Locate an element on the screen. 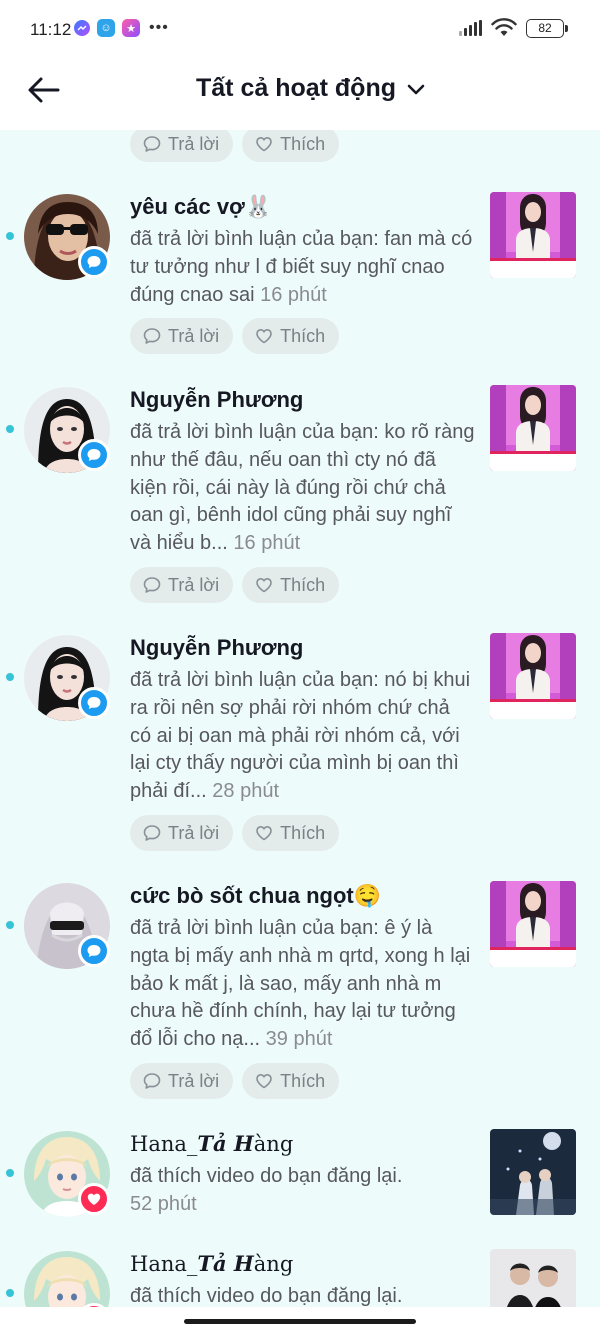  app-notification-icon: ☺ is located at coordinates (106, 28).